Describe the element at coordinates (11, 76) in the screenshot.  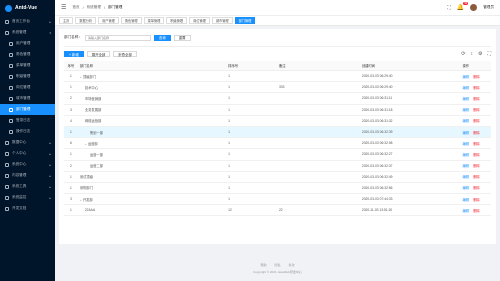
I see `rank-icon` at that location.